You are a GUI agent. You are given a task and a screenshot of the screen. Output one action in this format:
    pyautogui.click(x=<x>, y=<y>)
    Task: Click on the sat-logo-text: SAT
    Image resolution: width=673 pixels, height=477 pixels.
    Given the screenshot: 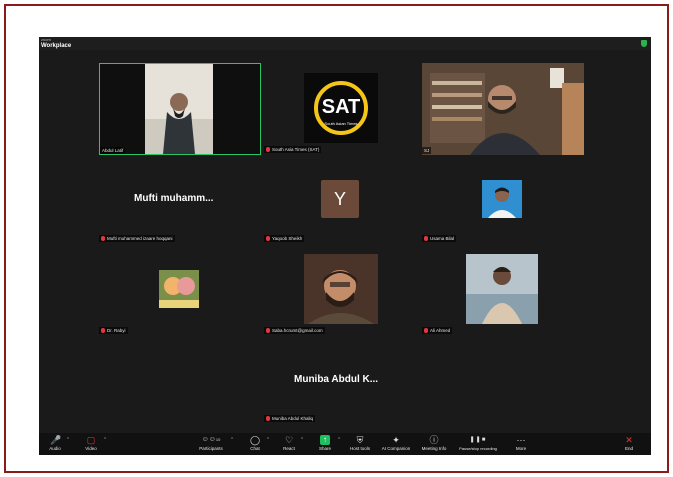 What is the action you would take?
    pyautogui.click(x=341, y=107)
    